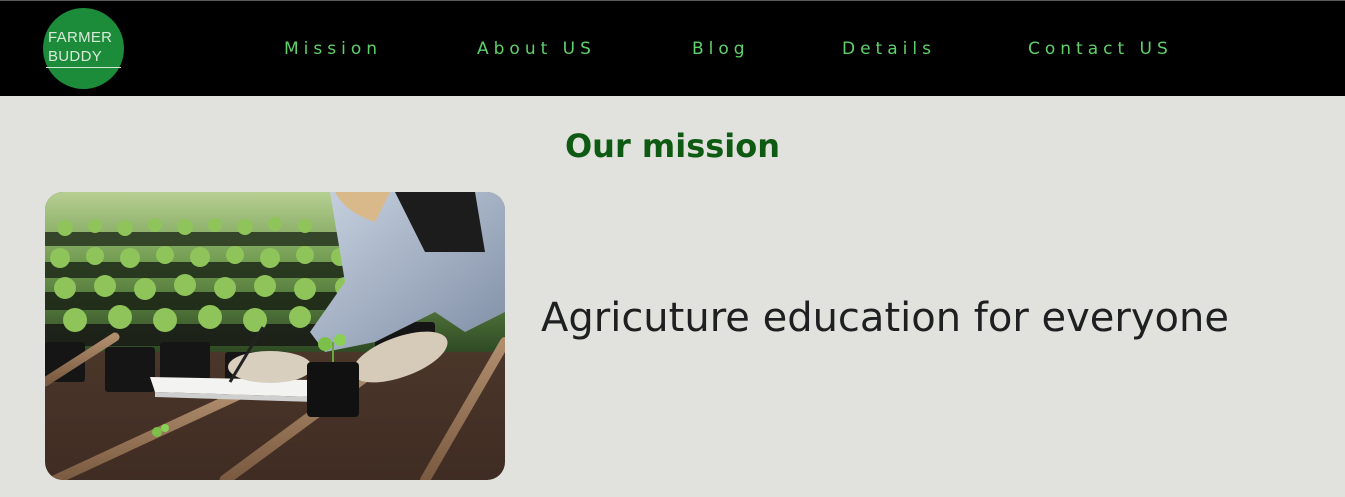 The image size is (1345, 497). What do you see at coordinates (721, 49) in the screenshot?
I see `nav-link-blog: Blog` at bounding box center [721, 49].